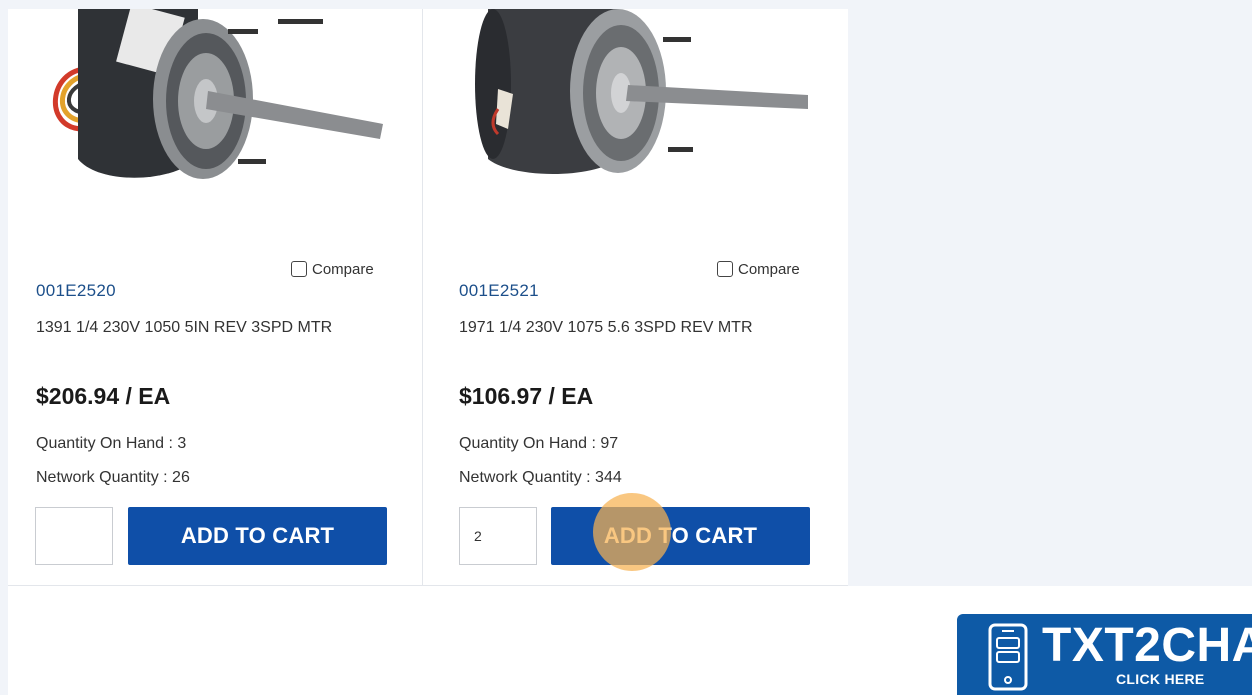  Describe the element at coordinates (76, 291) in the screenshot. I see `product-sku-link: 001E2520` at that location.